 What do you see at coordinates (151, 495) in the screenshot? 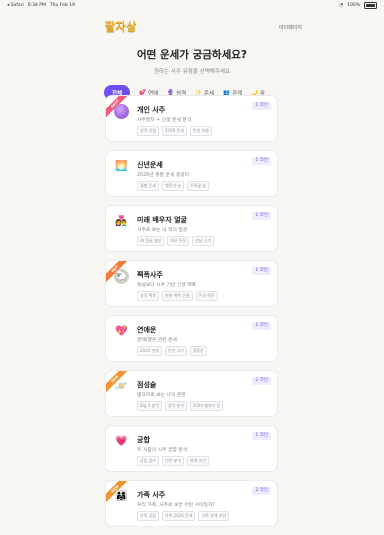
I see `card-title: 가족 사주` at bounding box center [151, 495].